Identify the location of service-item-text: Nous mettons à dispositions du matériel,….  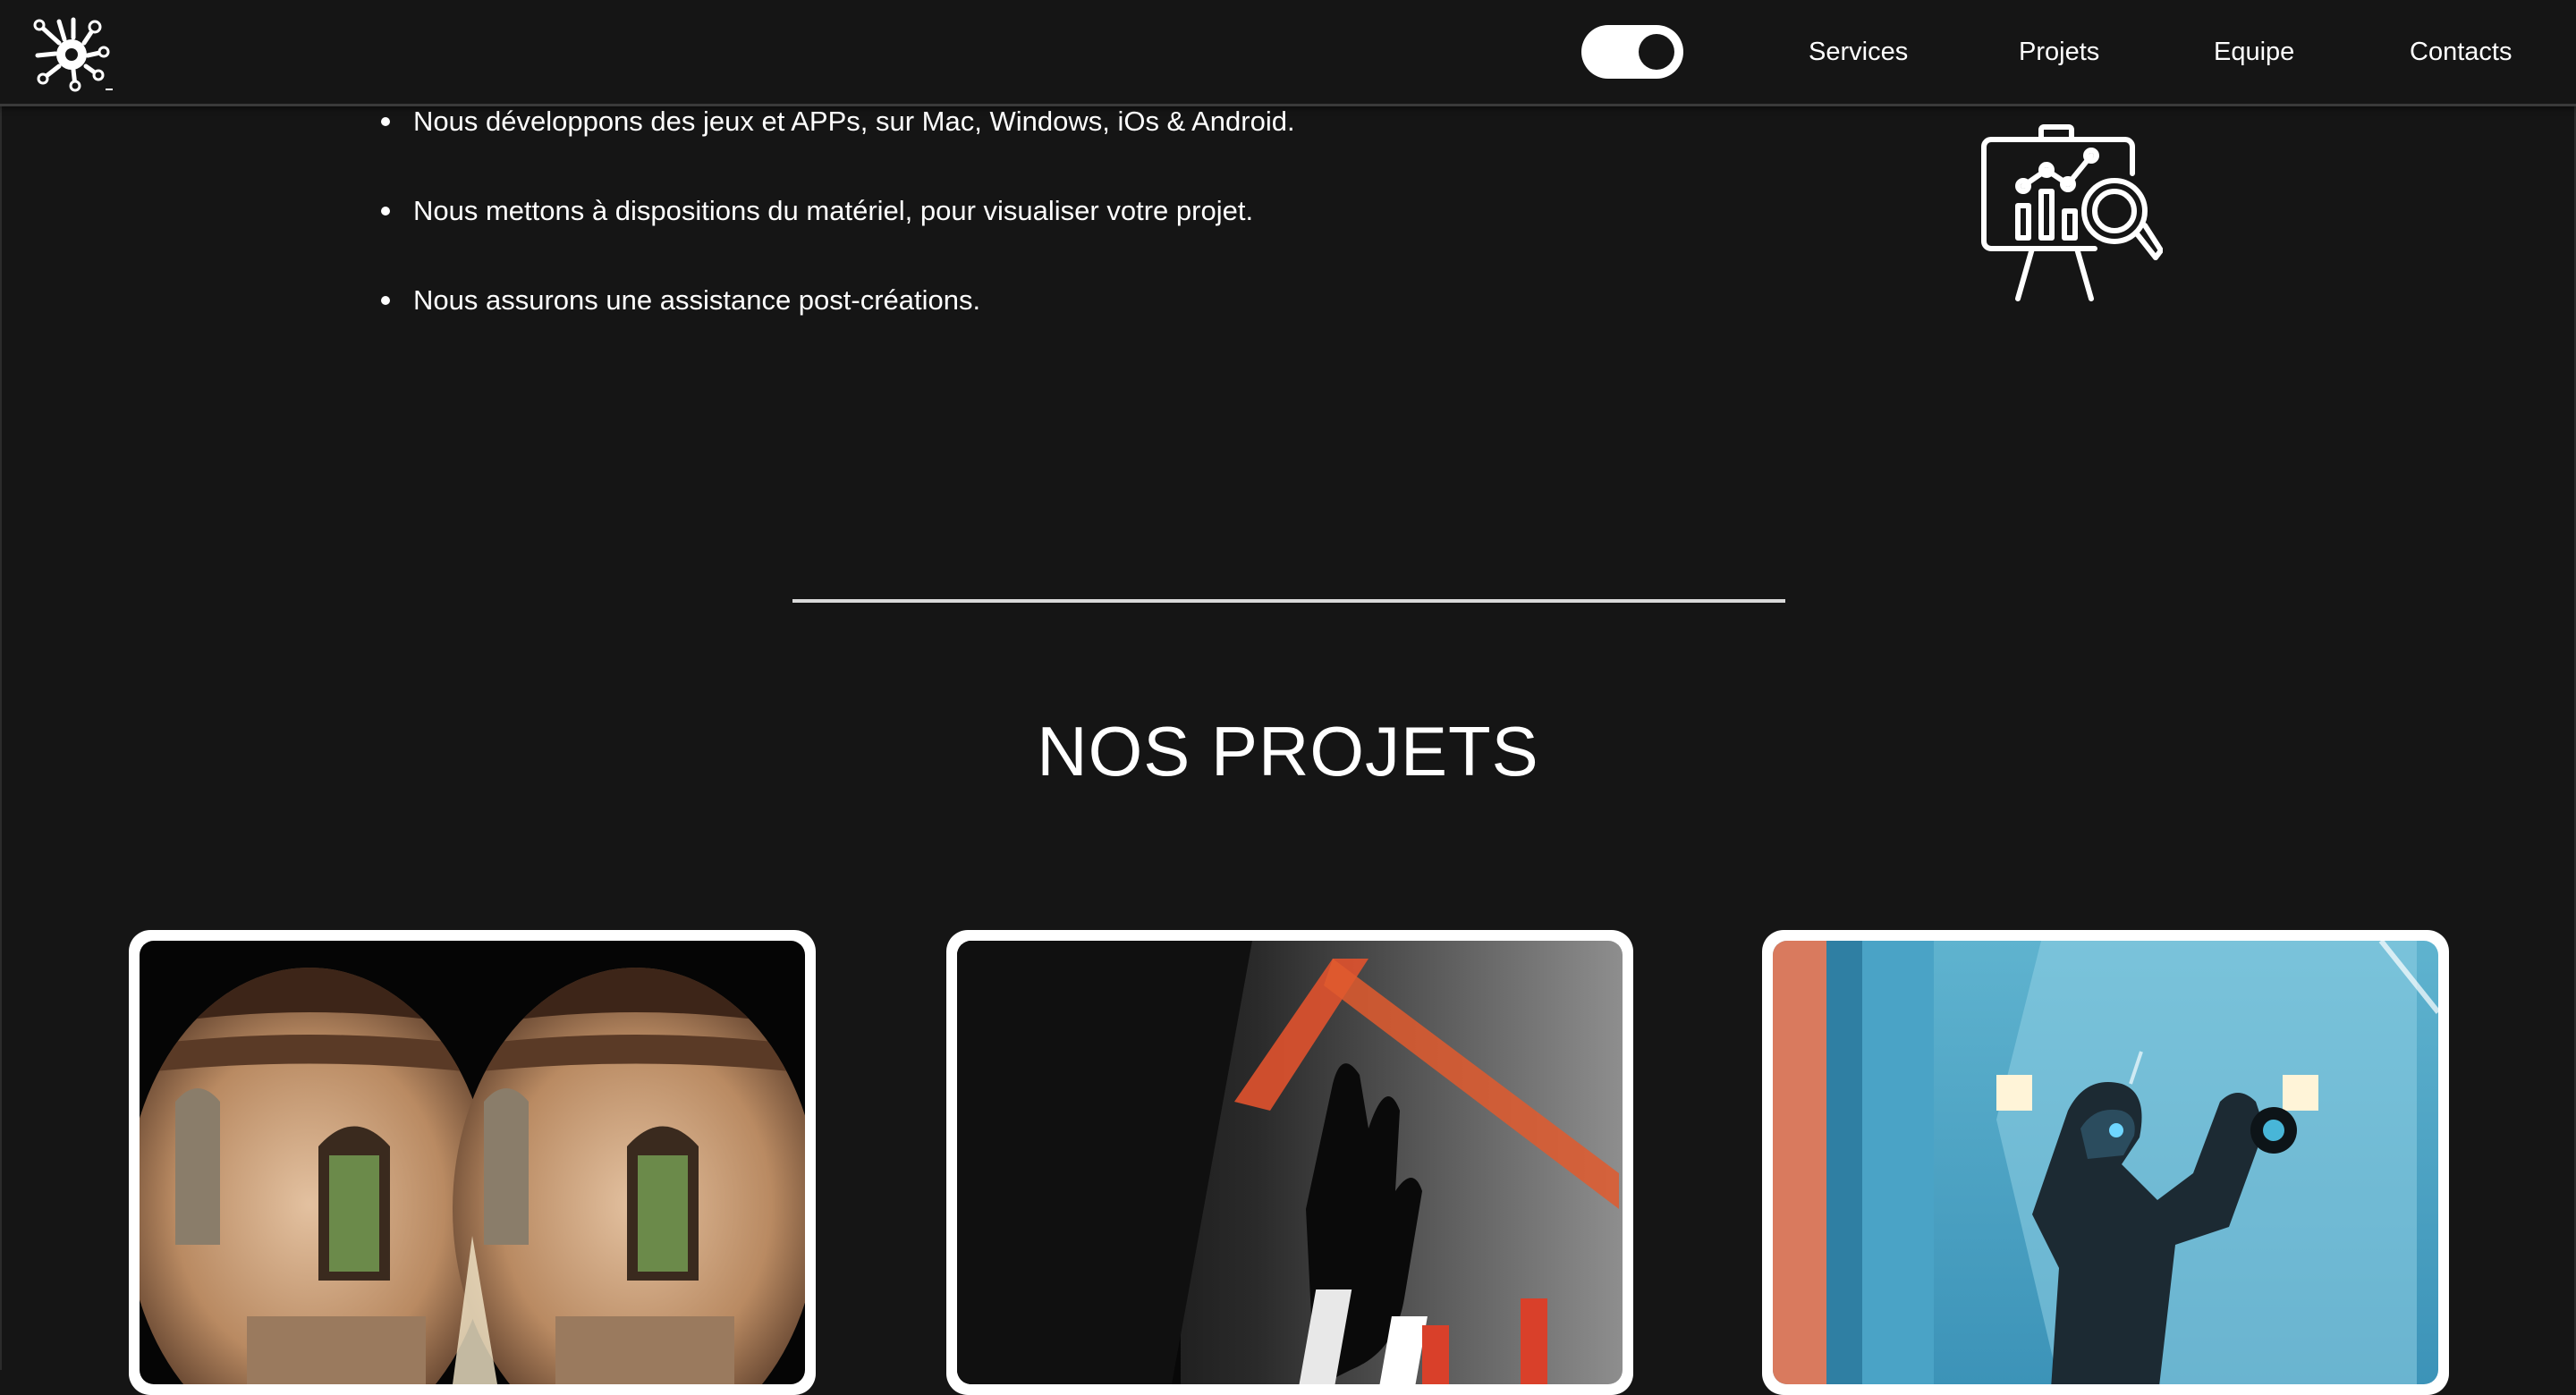
(833, 210).